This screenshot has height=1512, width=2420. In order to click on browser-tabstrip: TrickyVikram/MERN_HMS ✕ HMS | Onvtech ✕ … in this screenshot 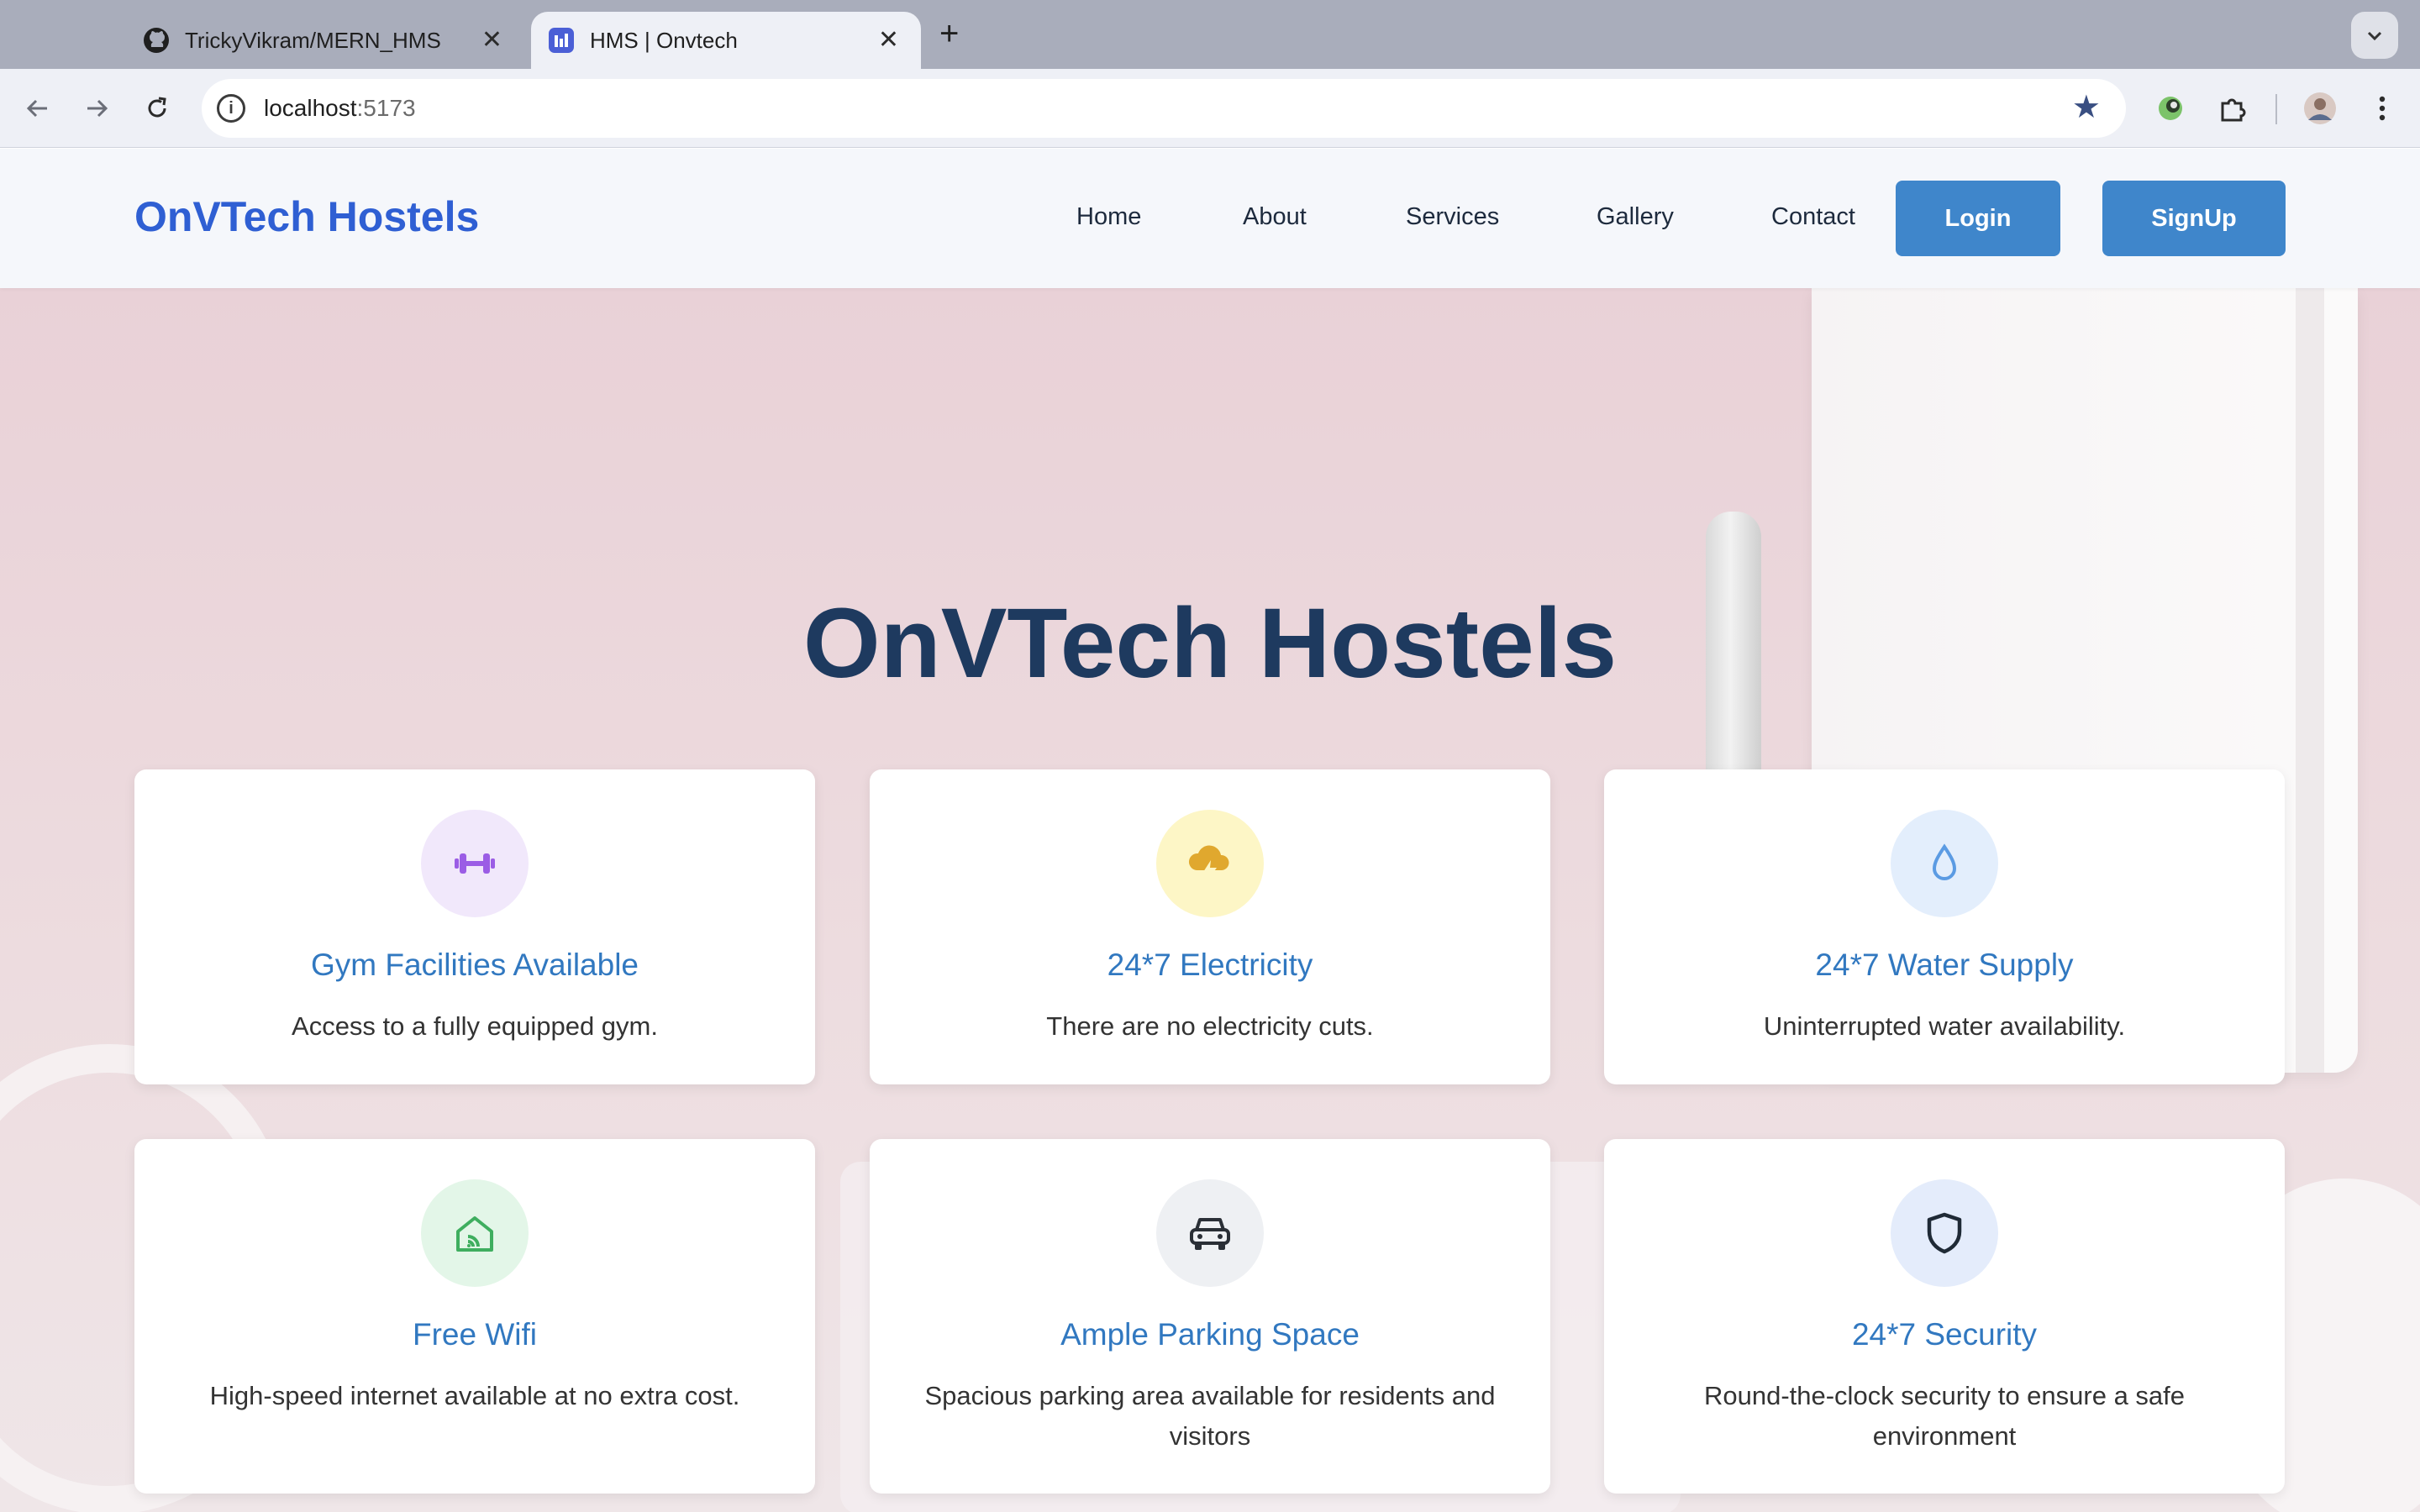, I will do `click(1210, 34)`.